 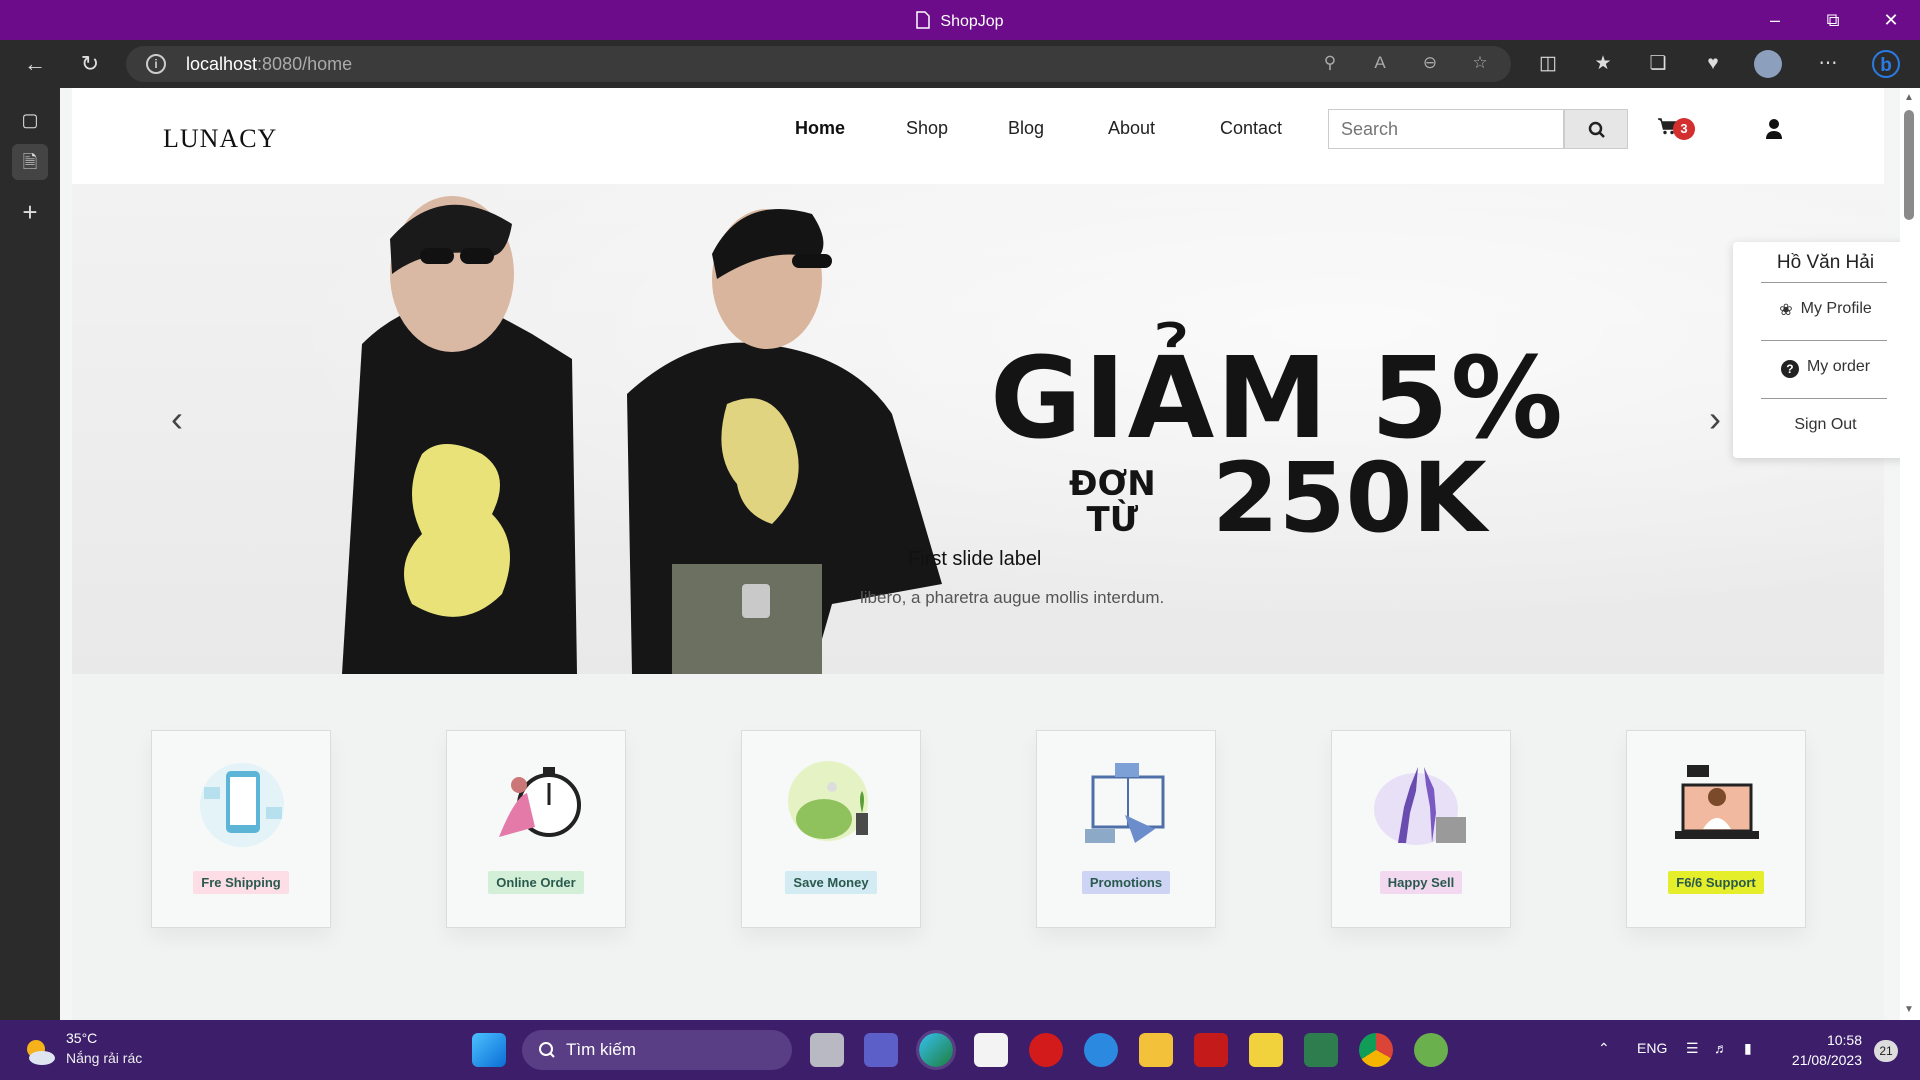 What do you see at coordinates (1717, 802) in the screenshot?
I see `support-laptop-icon` at bounding box center [1717, 802].